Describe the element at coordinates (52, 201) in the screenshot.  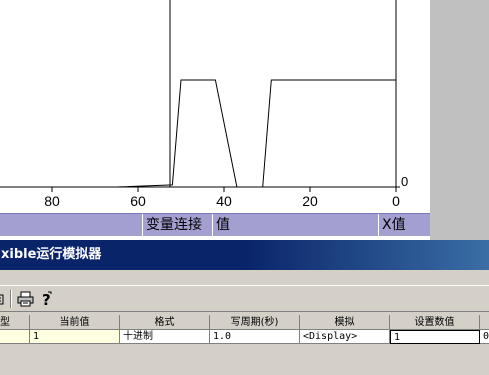
I see `x-tick-label: 80` at that location.